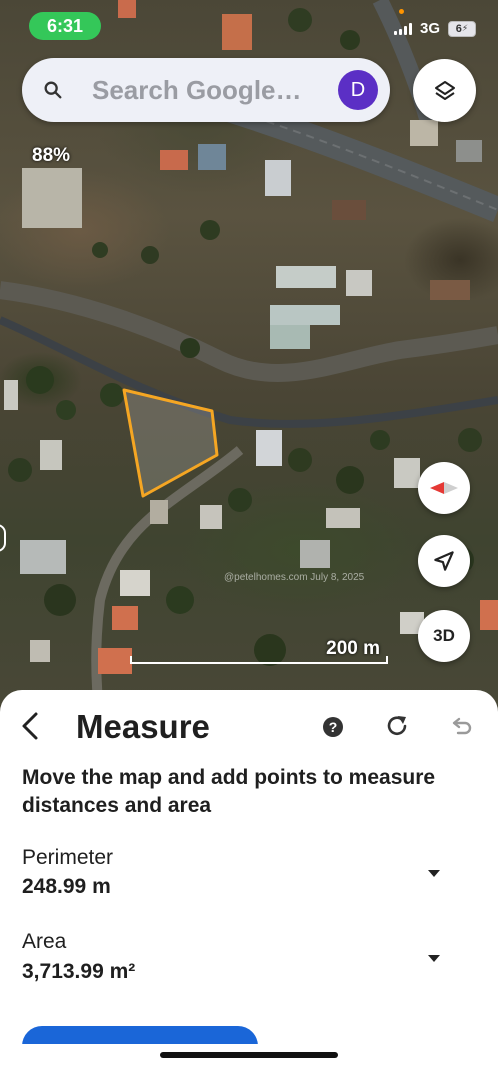  What do you see at coordinates (434, 958) in the screenshot?
I see `area-units-dropdown-icon` at bounding box center [434, 958].